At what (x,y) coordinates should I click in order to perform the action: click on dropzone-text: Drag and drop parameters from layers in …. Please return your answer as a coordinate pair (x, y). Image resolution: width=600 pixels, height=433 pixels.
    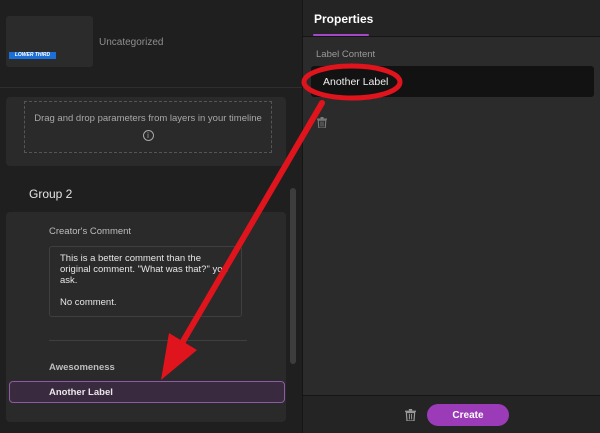
    Looking at the image, I should click on (148, 118).